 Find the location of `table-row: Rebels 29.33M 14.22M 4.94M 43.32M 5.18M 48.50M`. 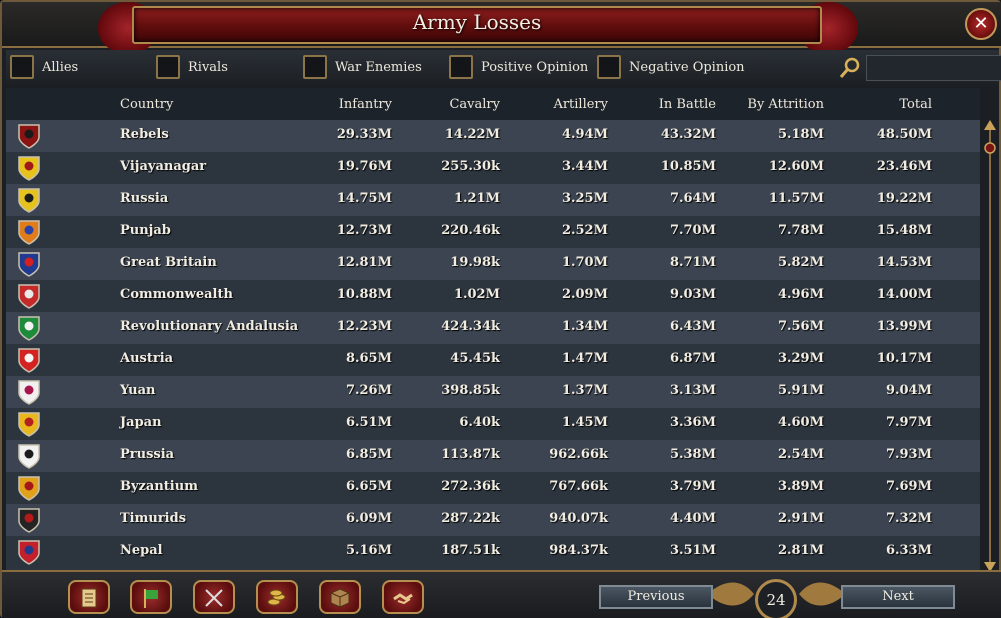

table-row: Rebels 29.33M 14.22M 4.94M 43.32M 5.18M 48.50M is located at coordinates (493, 136).